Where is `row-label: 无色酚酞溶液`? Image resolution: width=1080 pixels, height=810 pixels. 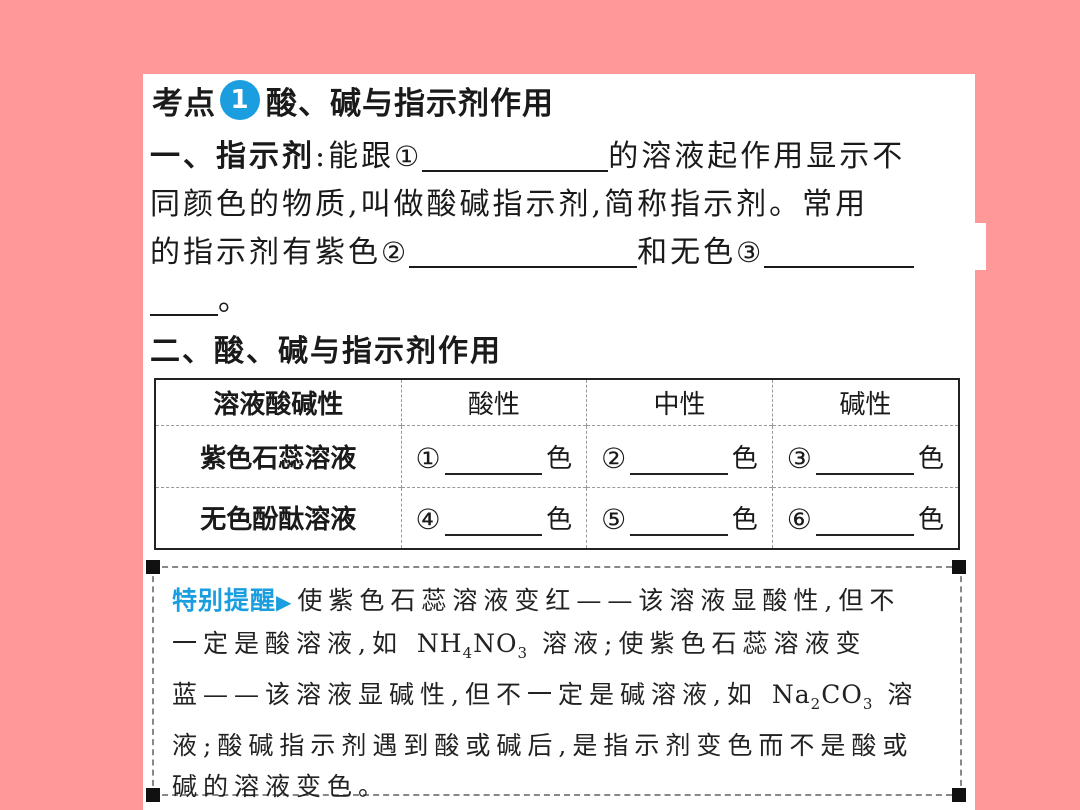 row-label: 无色酚酞溶液 is located at coordinates (278, 517).